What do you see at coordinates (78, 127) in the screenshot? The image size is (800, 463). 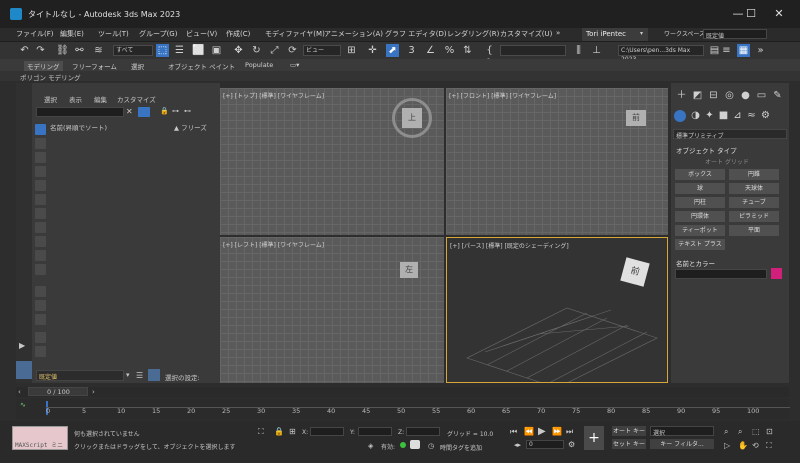 I see `column-name-header: 名前(昇順でソート)` at bounding box center [78, 127].